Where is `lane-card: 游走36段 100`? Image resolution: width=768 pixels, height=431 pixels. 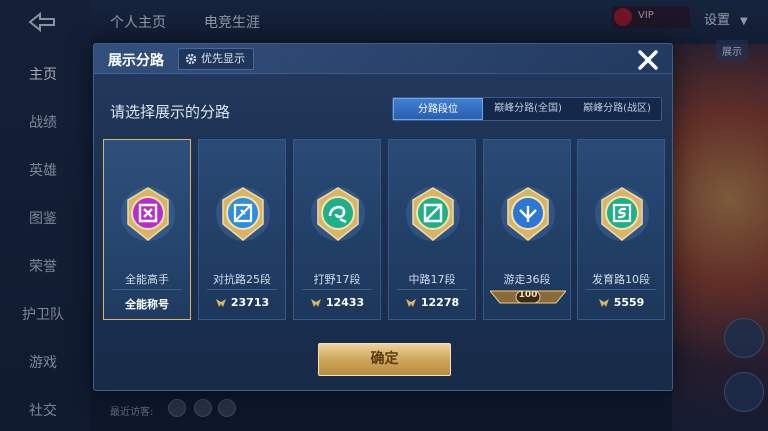 lane-card: 游走36段 100 is located at coordinates (527, 229).